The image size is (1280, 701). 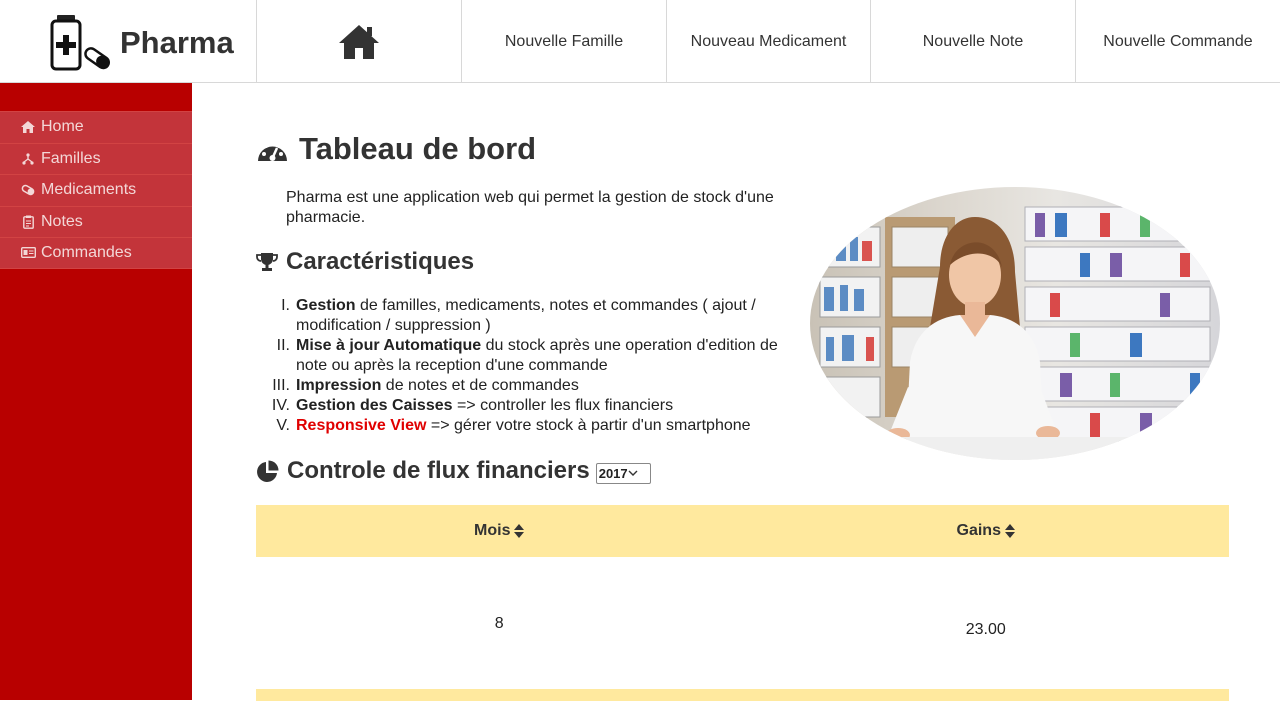 What do you see at coordinates (28, 253) in the screenshot?
I see `id-card-icon` at bounding box center [28, 253].